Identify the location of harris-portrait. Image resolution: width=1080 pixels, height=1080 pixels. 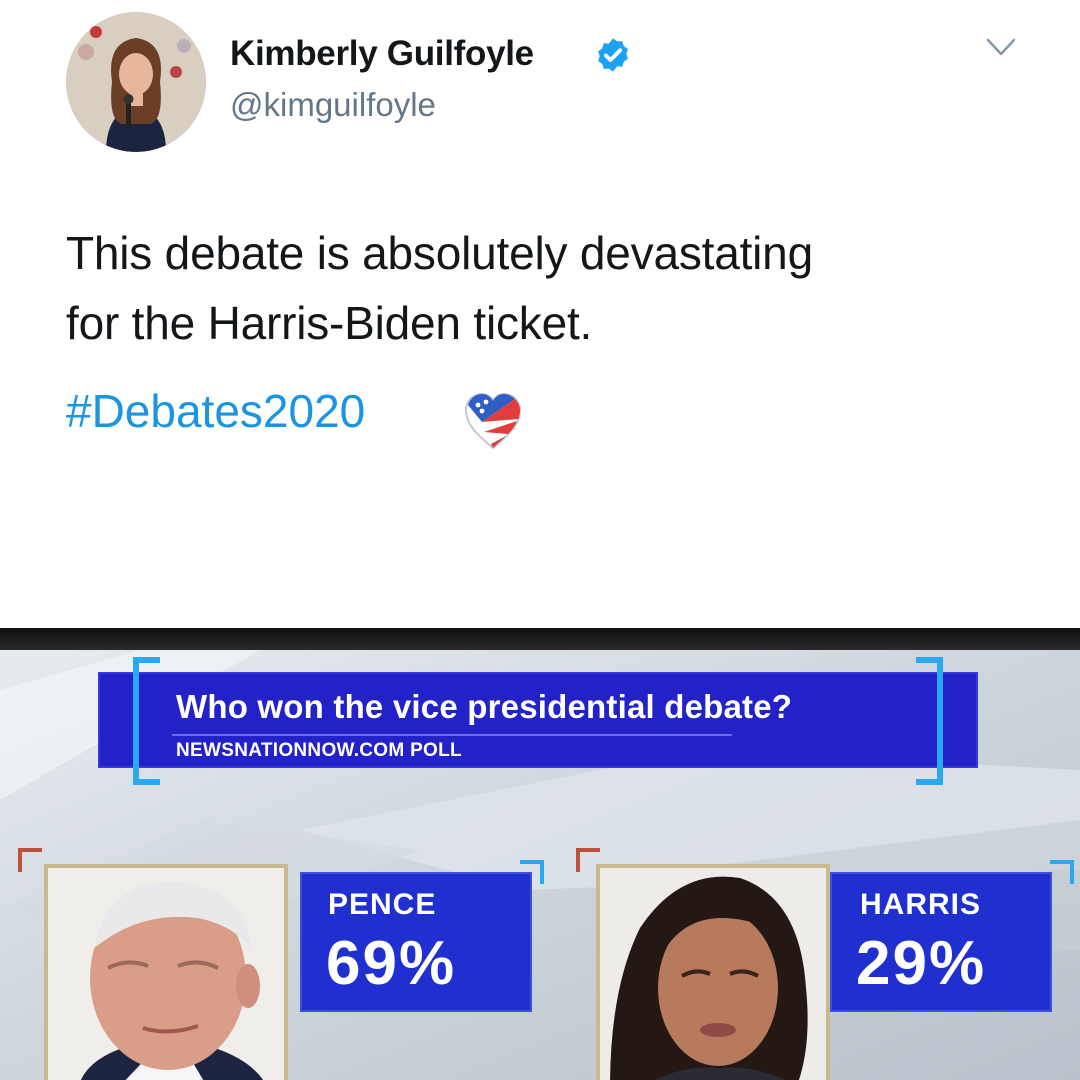
(713, 974).